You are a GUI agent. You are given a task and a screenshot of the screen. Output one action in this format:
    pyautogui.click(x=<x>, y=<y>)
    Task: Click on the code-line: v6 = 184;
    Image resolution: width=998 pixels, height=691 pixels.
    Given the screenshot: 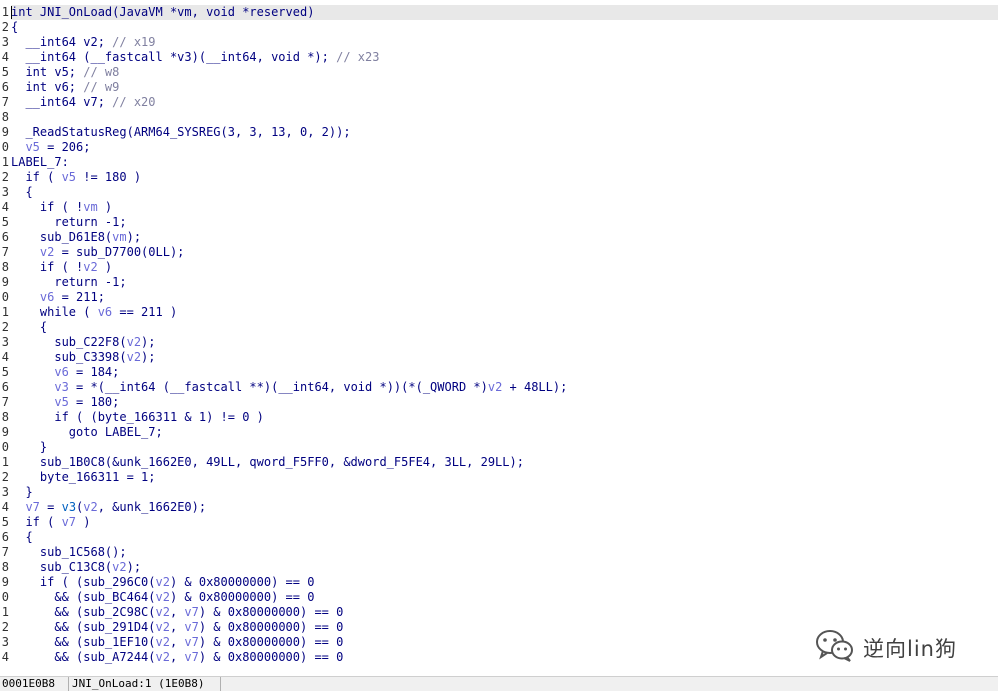 What is the action you would take?
    pyautogui.click(x=504, y=372)
    